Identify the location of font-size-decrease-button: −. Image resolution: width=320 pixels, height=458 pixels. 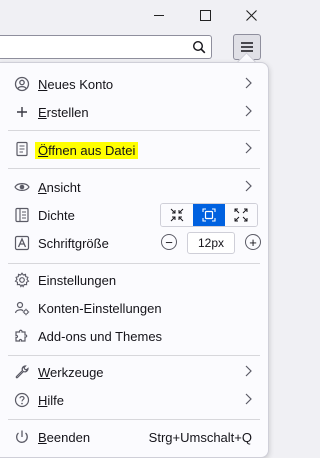
(169, 242).